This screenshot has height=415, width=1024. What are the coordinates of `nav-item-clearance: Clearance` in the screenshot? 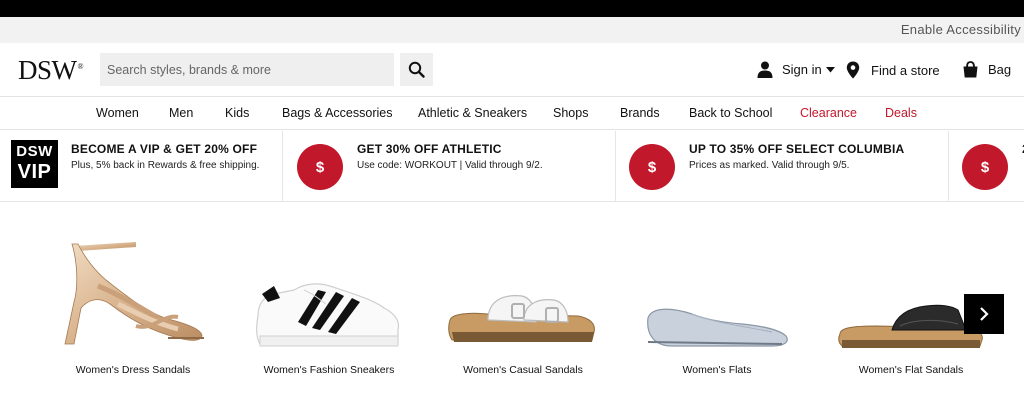 It's located at (828, 113).